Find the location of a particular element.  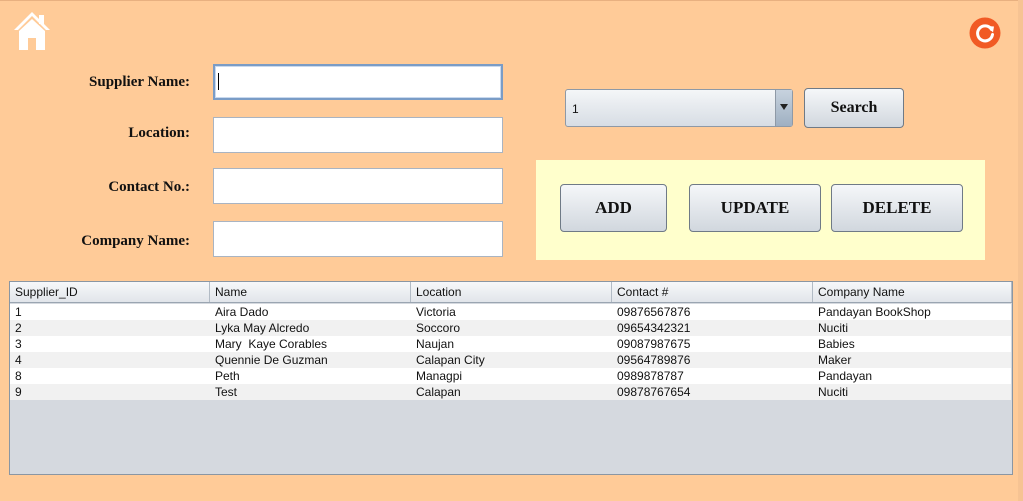

location-label: Location: is located at coordinates (159, 133).